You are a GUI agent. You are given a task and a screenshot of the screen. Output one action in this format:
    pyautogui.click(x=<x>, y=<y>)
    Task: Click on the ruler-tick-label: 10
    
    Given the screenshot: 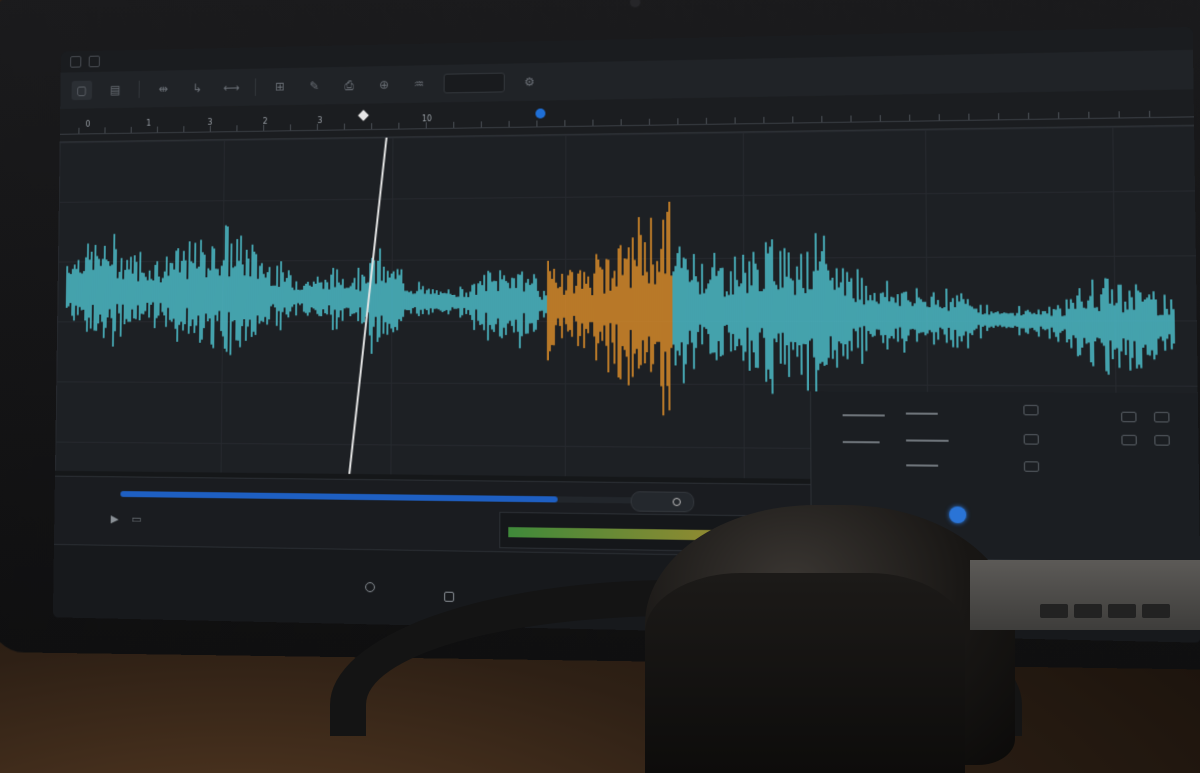 What is the action you would take?
    pyautogui.click(x=427, y=118)
    